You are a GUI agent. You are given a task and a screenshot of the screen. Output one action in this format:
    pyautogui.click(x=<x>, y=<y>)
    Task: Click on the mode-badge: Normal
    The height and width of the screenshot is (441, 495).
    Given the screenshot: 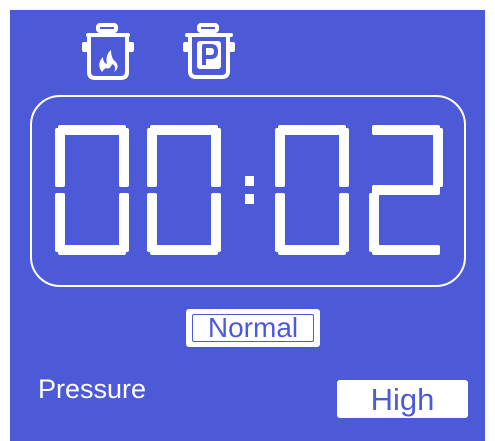 What is the action you would take?
    pyautogui.click(x=253, y=328)
    